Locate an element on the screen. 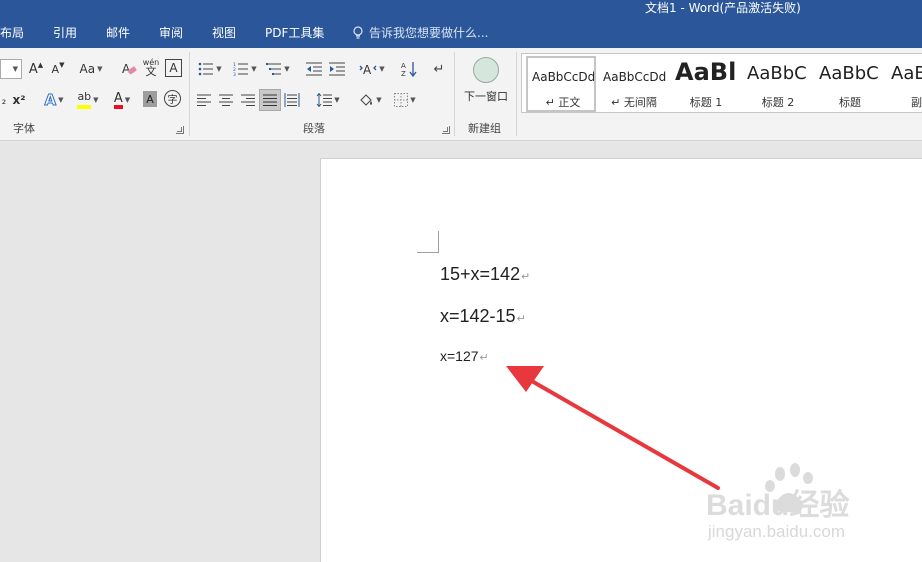 This screenshot has height=562, width=922. watermark: Baidu经验 jingyan.baidu.com is located at coordinates (810, 512).